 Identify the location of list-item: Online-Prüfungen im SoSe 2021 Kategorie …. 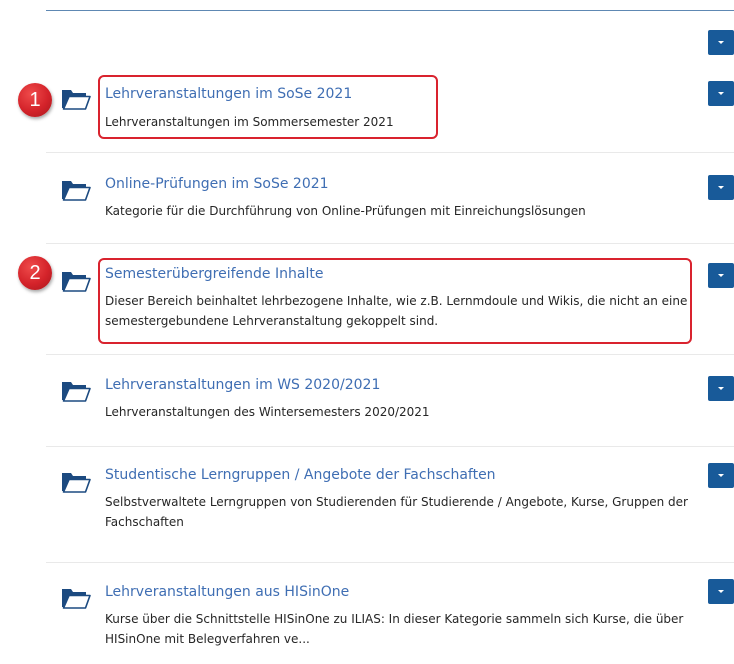
(390, 198).